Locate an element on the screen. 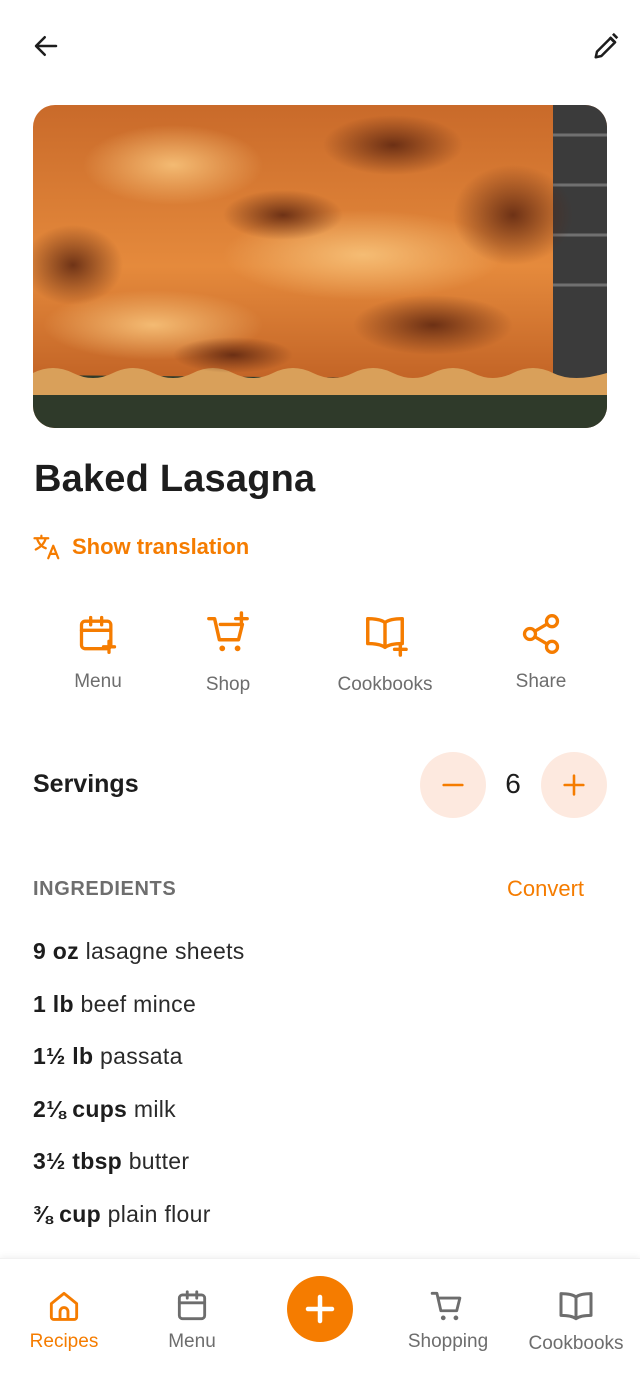 Image resolution: width=640 pixels, height=1385 pixels. increase-servings-button is located at coordinates (574, 785).